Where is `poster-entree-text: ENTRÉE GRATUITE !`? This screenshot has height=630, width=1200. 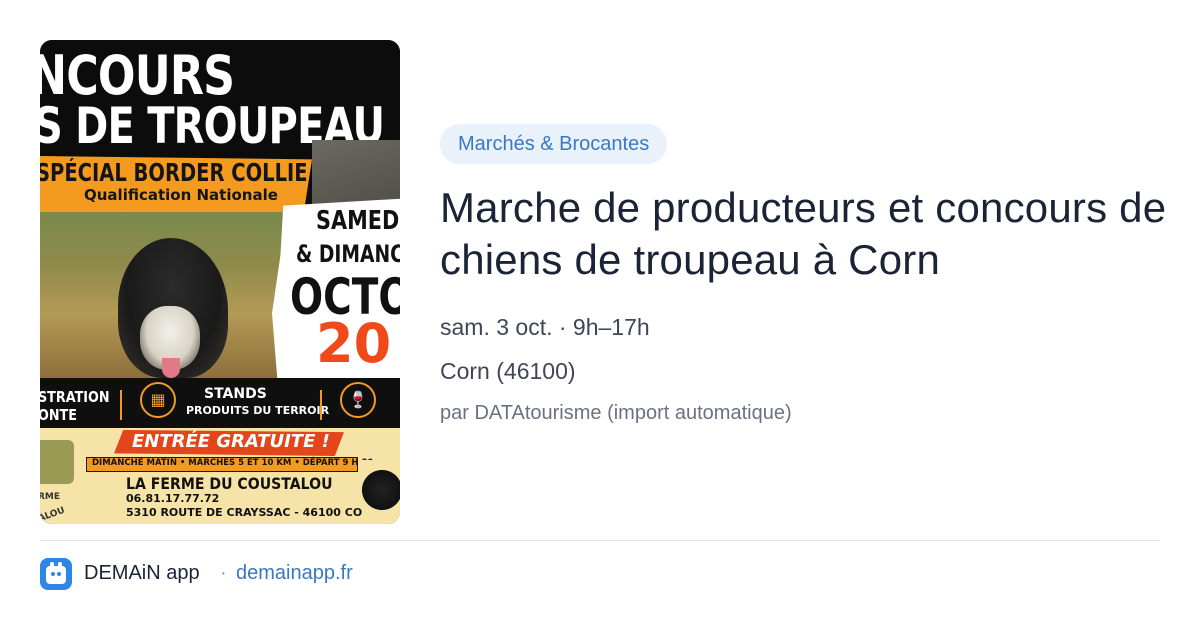
poster-entree-text: ENTRÉE GRATUITE ! is located at coordinates (231, 441).